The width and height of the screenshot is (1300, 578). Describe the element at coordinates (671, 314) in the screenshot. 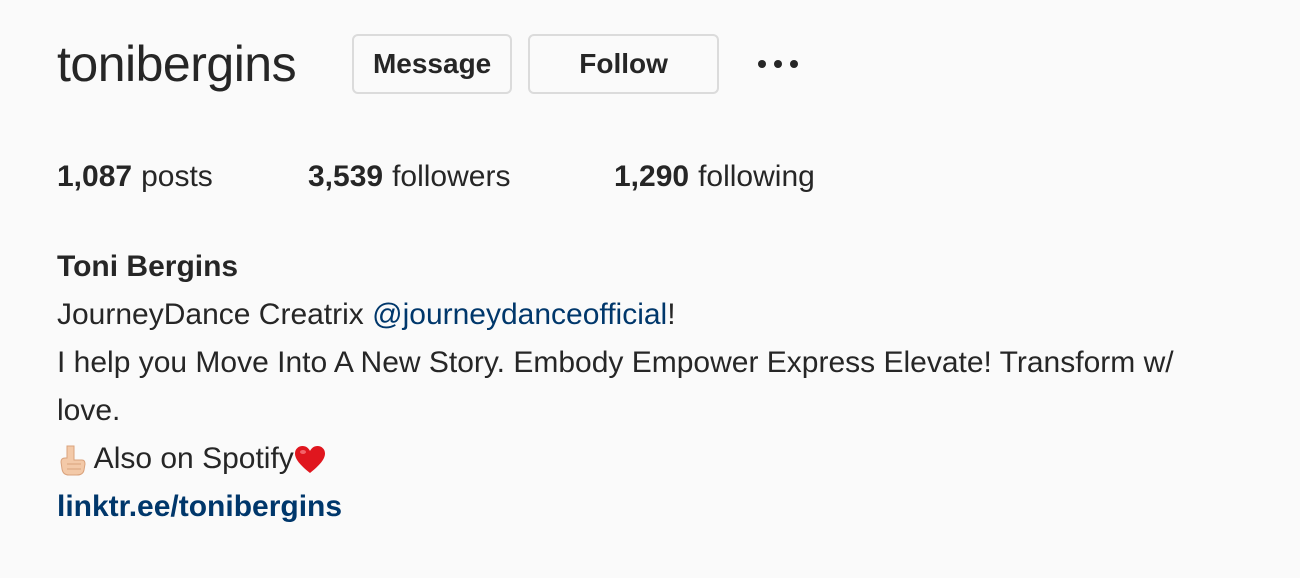

I see `bio-line-1-suffix: !` at that location.